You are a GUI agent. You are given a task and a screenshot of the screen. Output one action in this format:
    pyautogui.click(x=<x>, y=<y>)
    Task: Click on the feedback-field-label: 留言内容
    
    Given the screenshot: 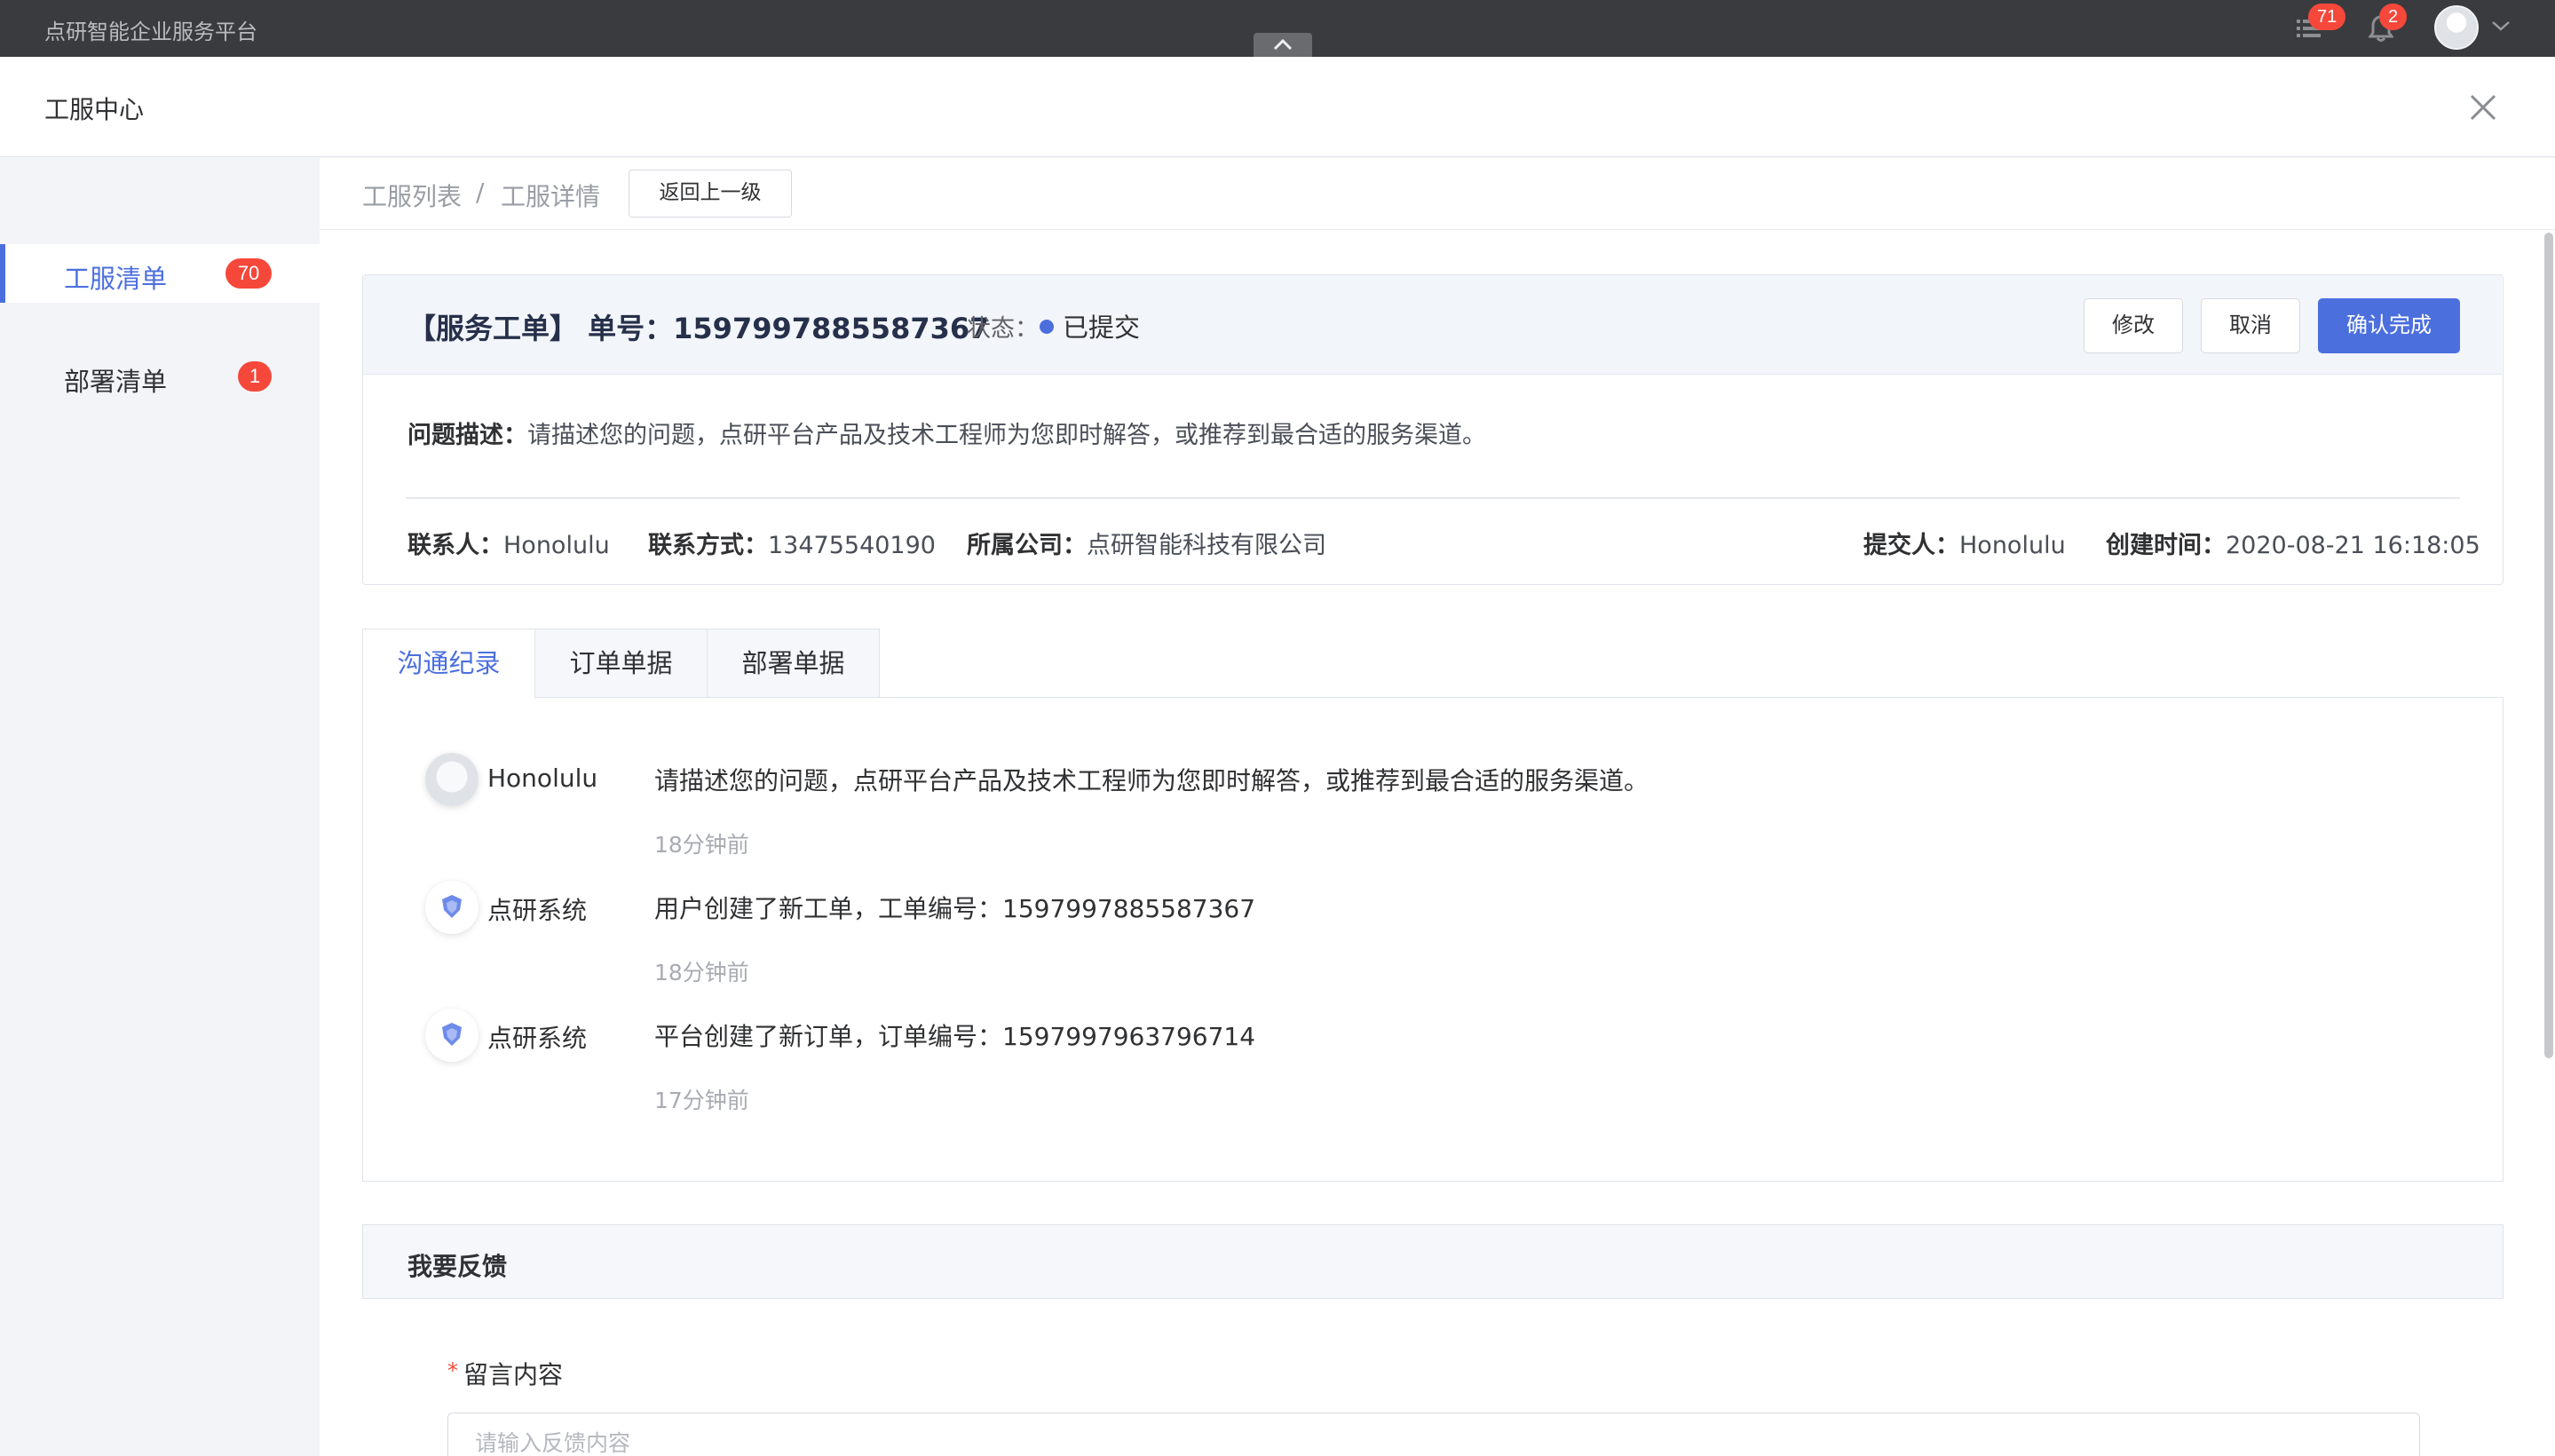 What is the action you would take?
    pyautogui.click(x=513, y=1374)
    